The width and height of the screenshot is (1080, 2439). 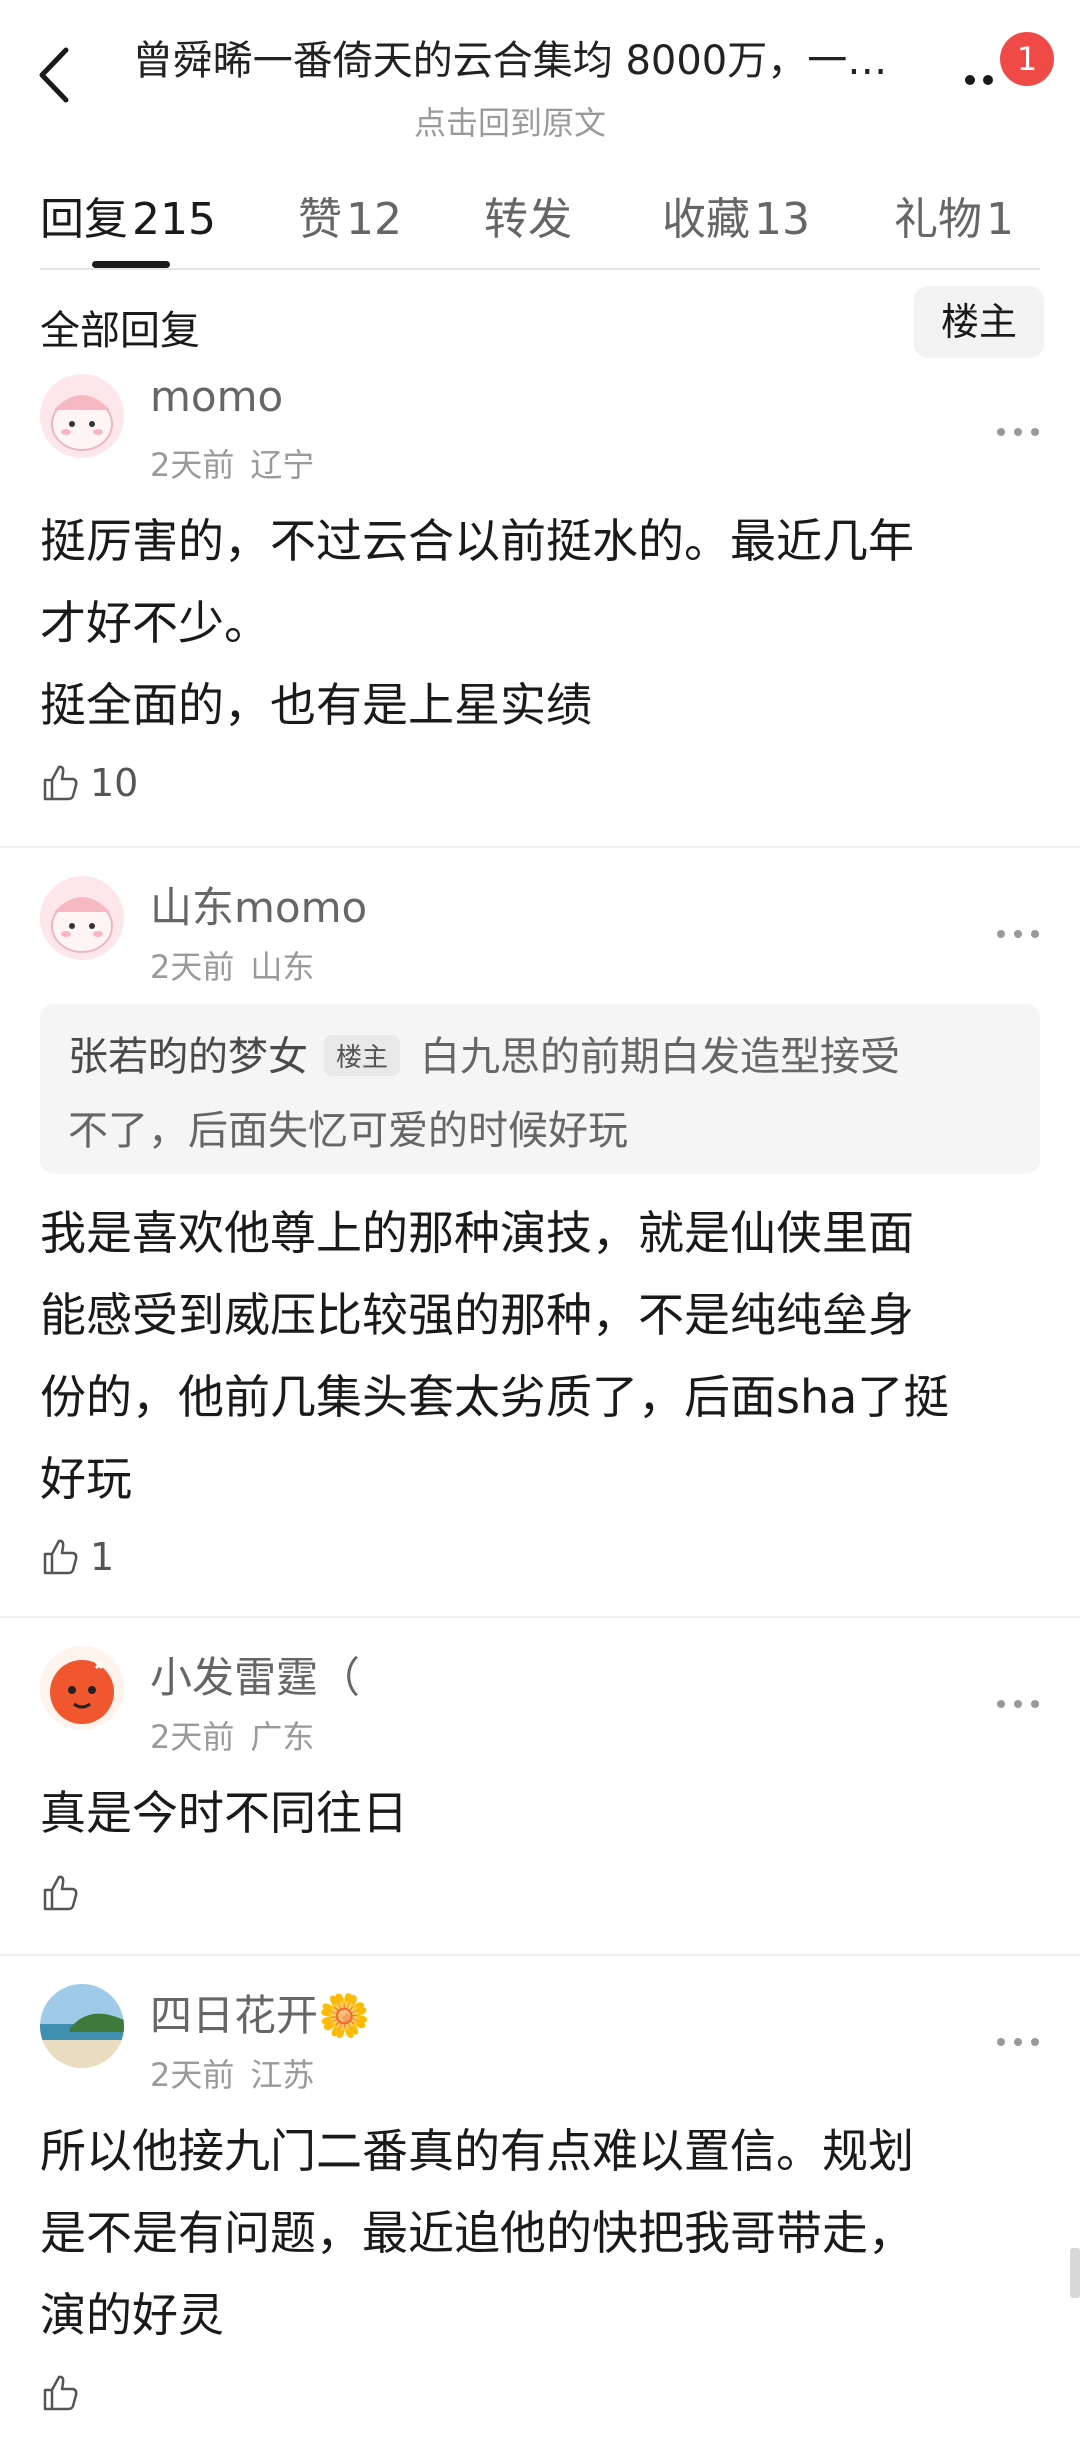 I want to click on scrollbar-thumb, so click(x=1075, y=2273).